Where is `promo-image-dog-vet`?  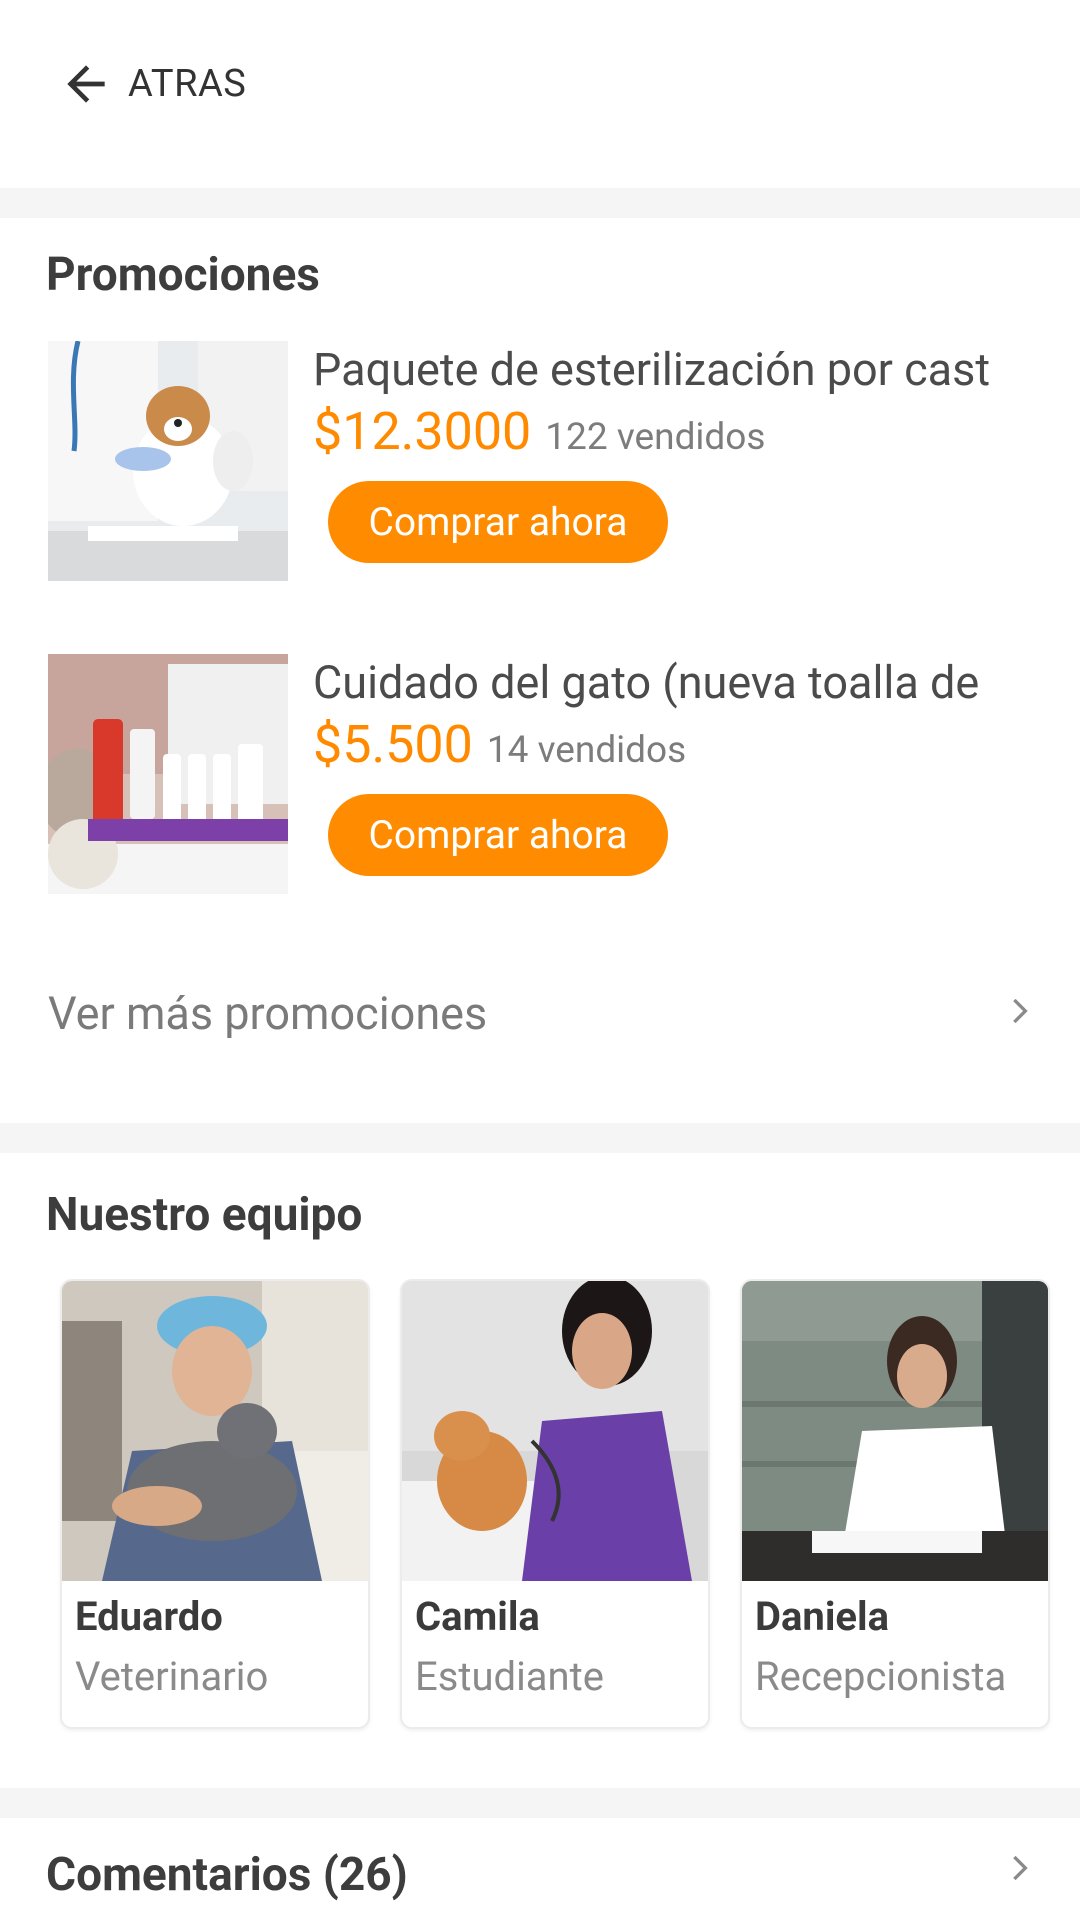 promo-image-dog-vet is located at coordinates (168, 461).